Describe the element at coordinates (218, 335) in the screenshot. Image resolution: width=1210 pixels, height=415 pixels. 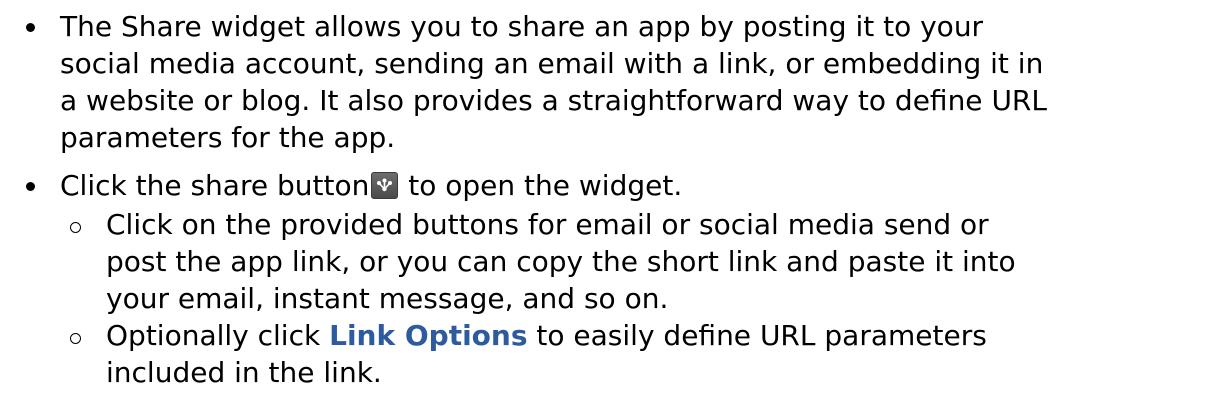
I see `instruction-text: Optionally click` at that location.